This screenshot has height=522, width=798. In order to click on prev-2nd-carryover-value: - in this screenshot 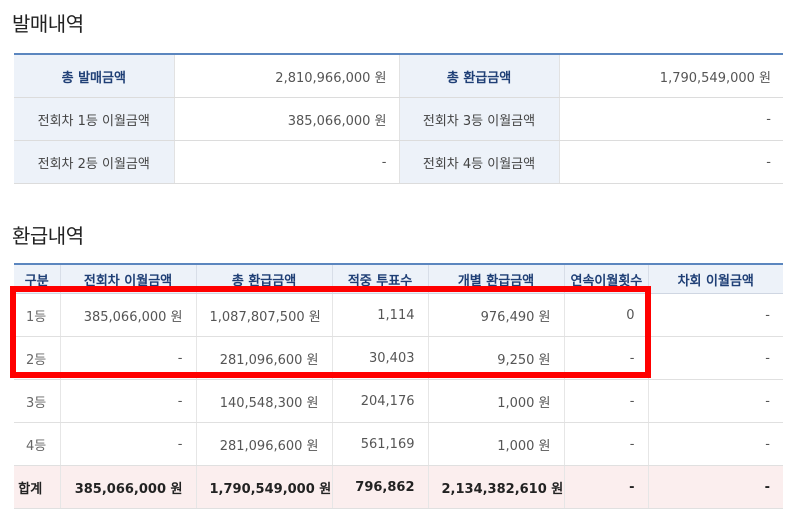, I will do `click(287, 162)`.